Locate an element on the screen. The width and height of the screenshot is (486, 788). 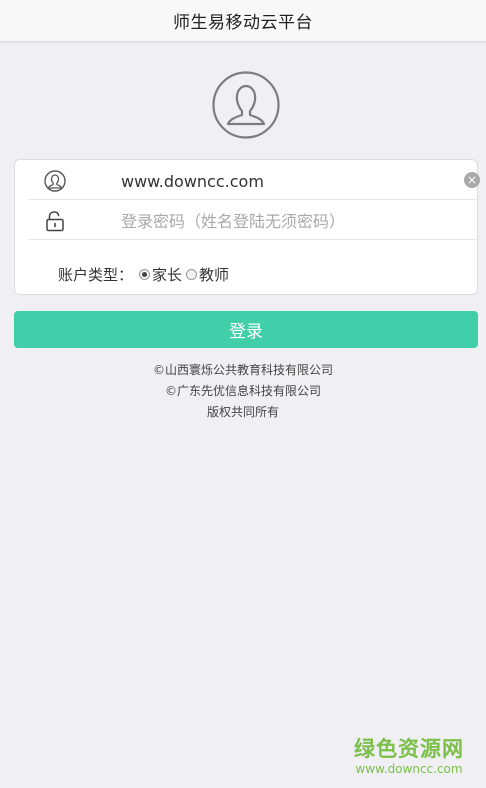
user-icon is located at coordinates (55, 181).